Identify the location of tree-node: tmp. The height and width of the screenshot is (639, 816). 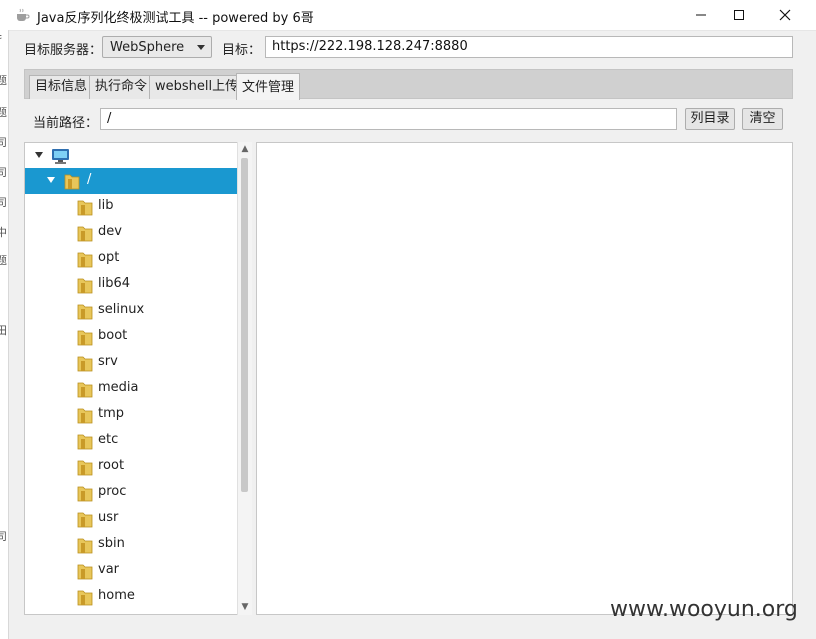
(132, 415).